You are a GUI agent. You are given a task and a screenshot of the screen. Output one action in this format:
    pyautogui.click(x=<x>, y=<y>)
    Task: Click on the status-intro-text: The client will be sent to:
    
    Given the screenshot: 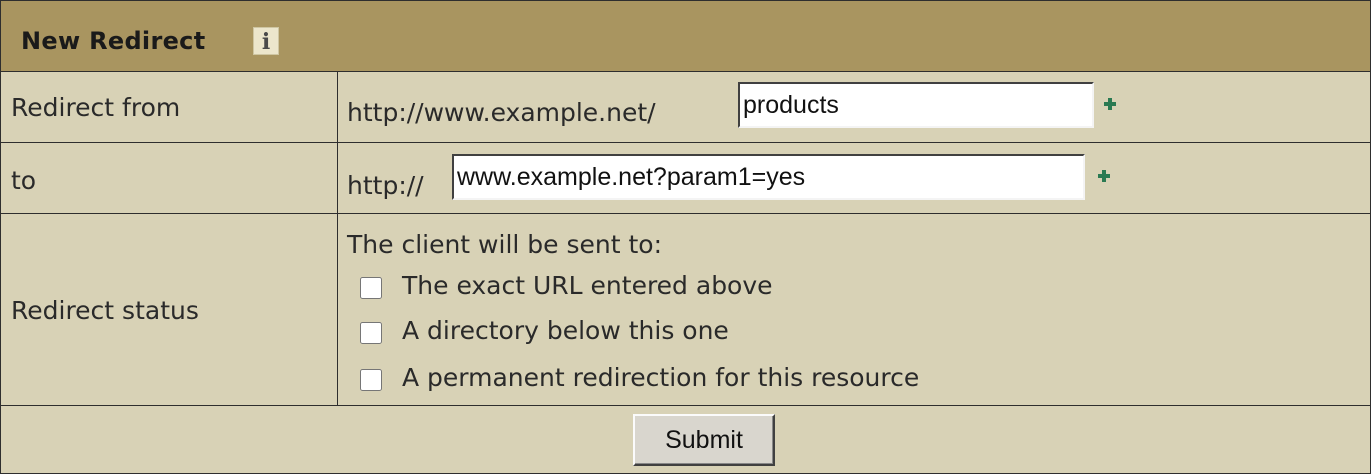 What is the action you would take?
    pyautogui.click(x=505, y=244)
    